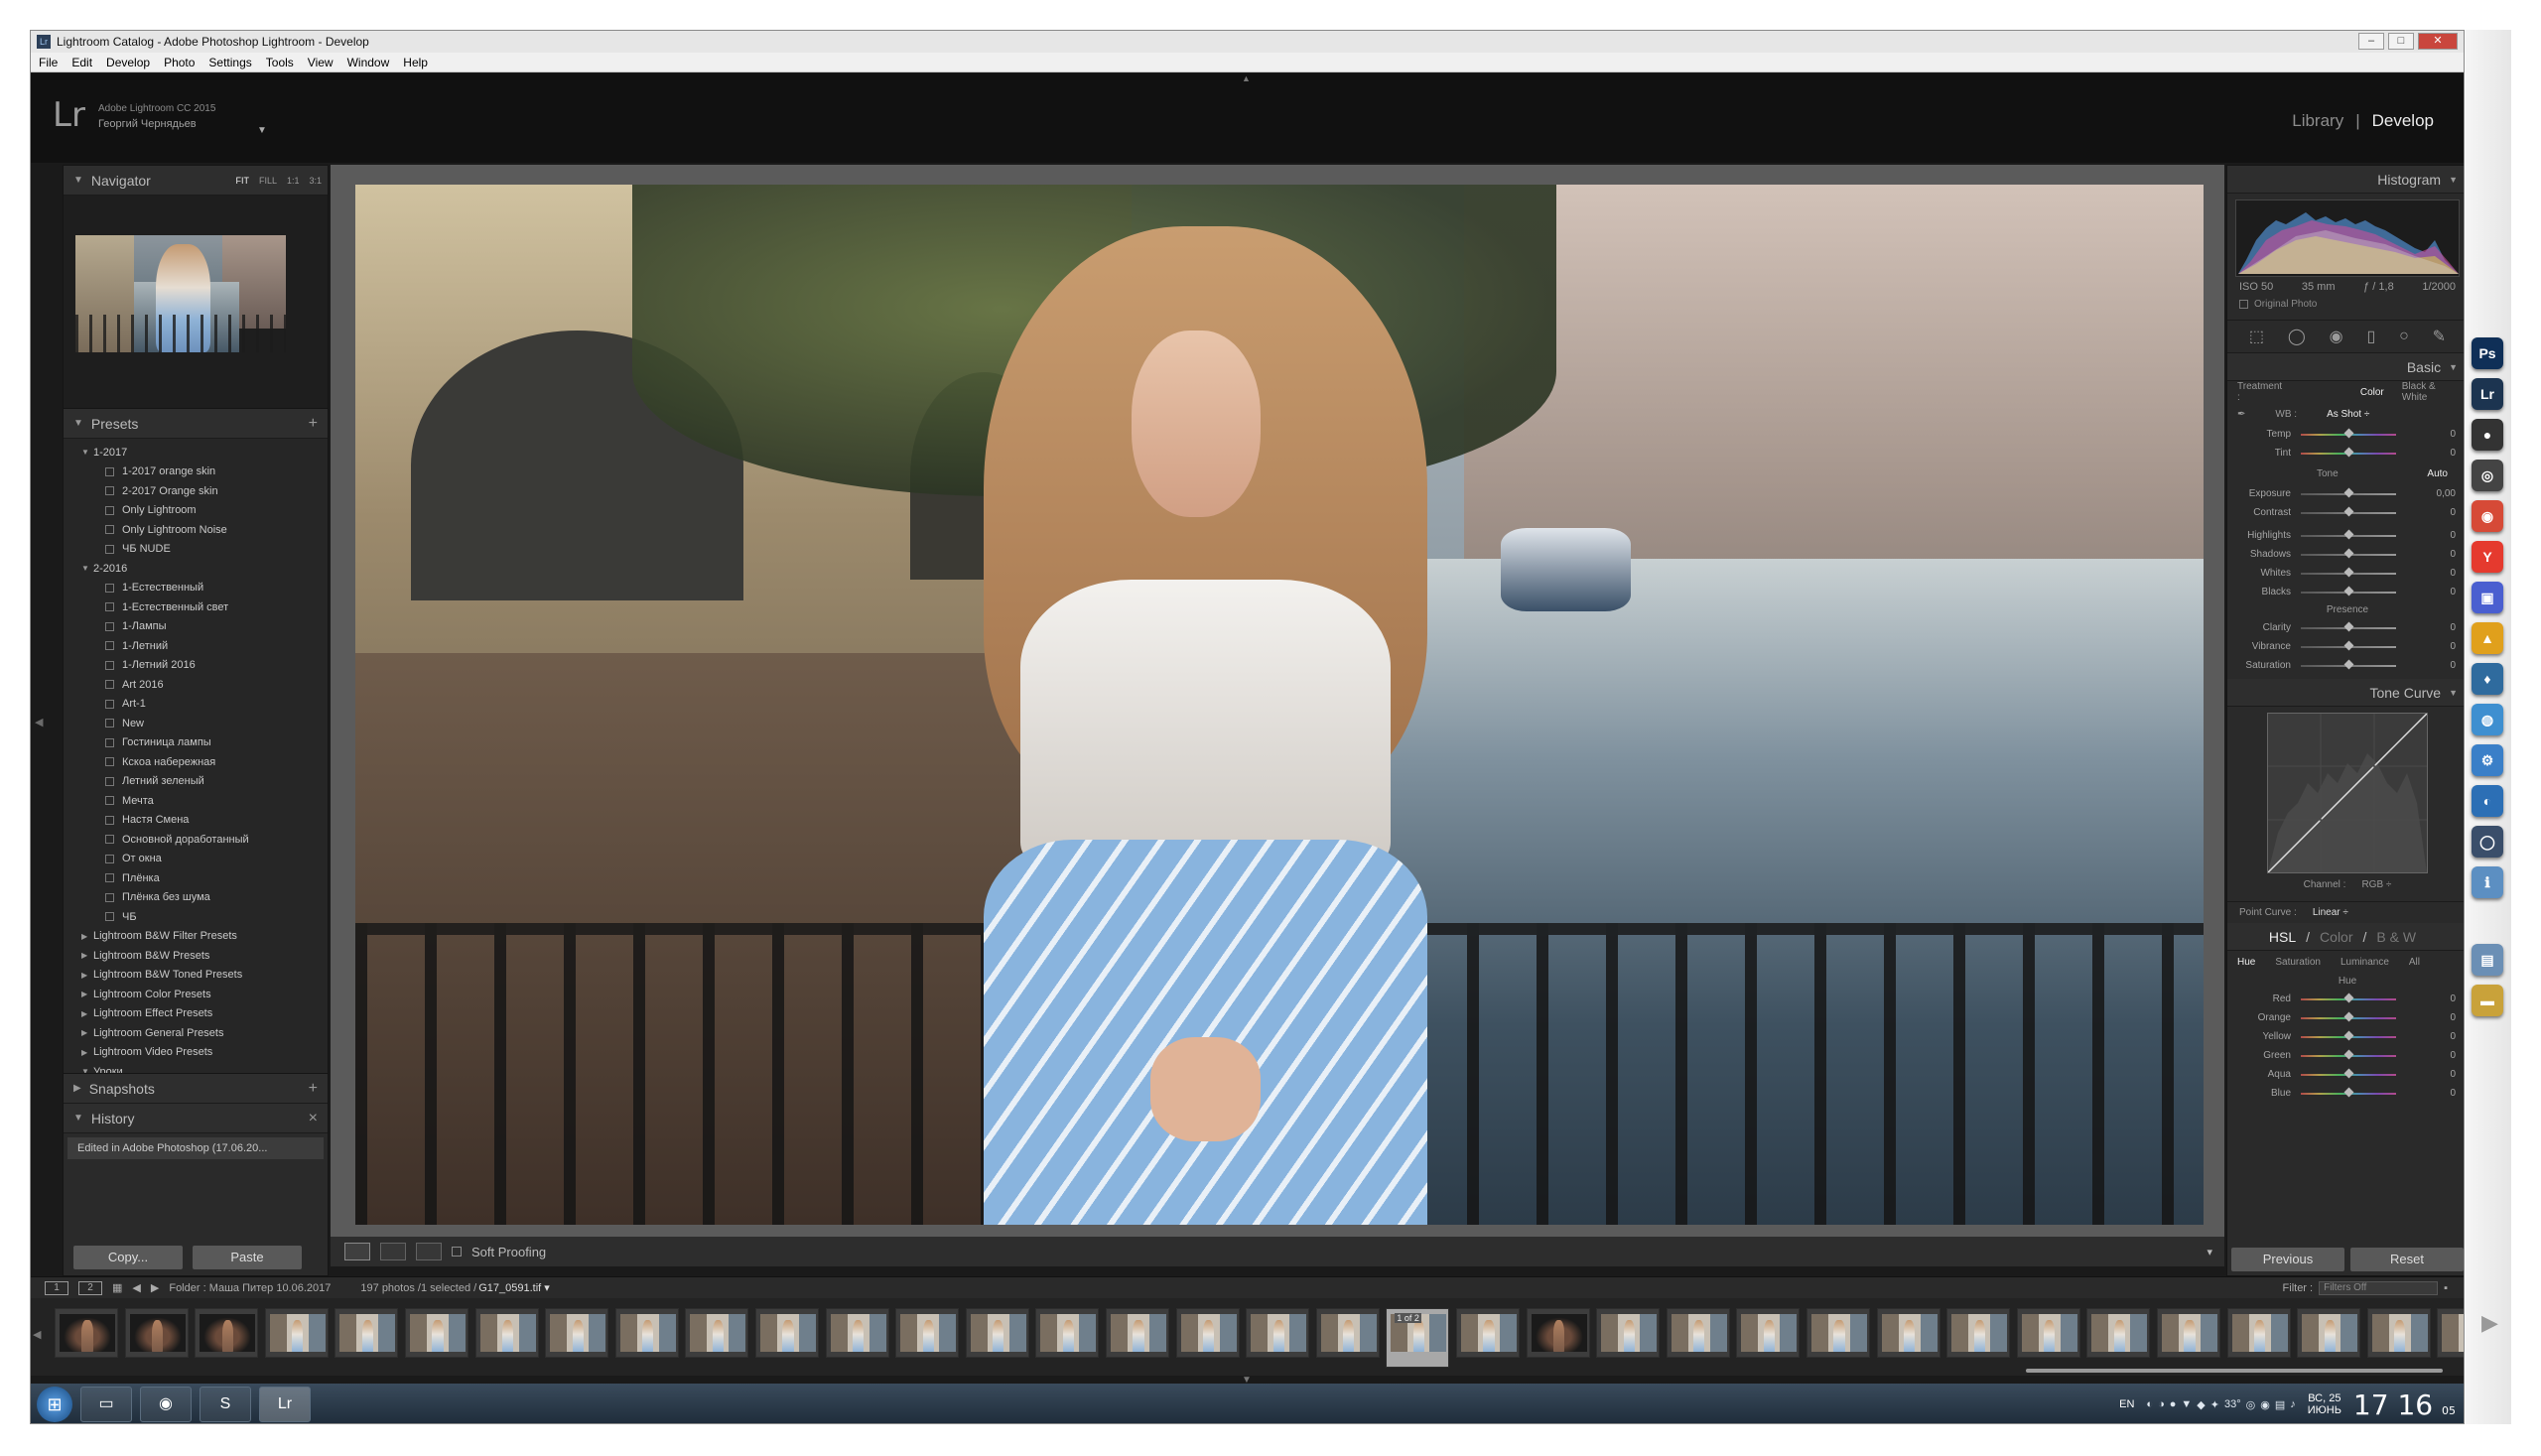  I want to click on preset-item: 1-Естественный свет, so click(196, 607).